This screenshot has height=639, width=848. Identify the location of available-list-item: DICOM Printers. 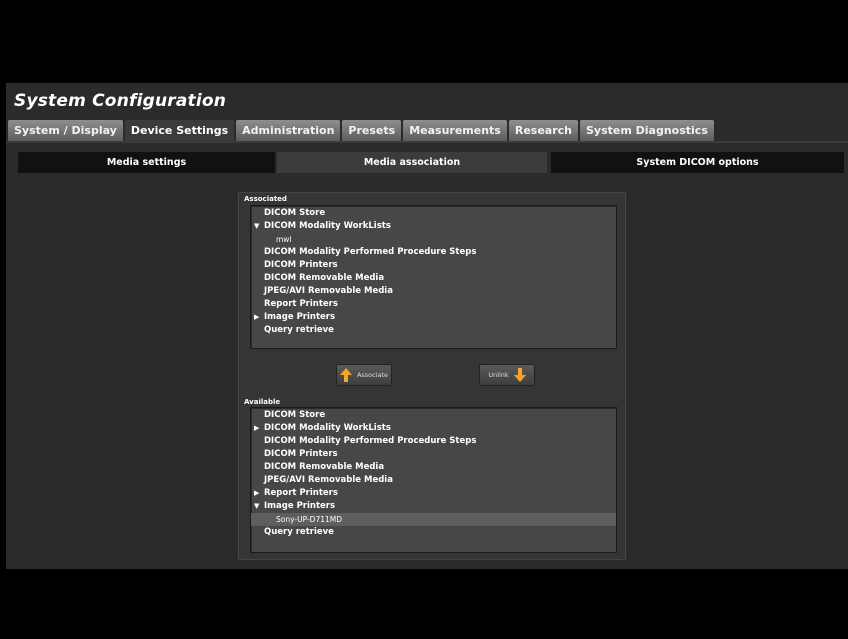
(433, 454).